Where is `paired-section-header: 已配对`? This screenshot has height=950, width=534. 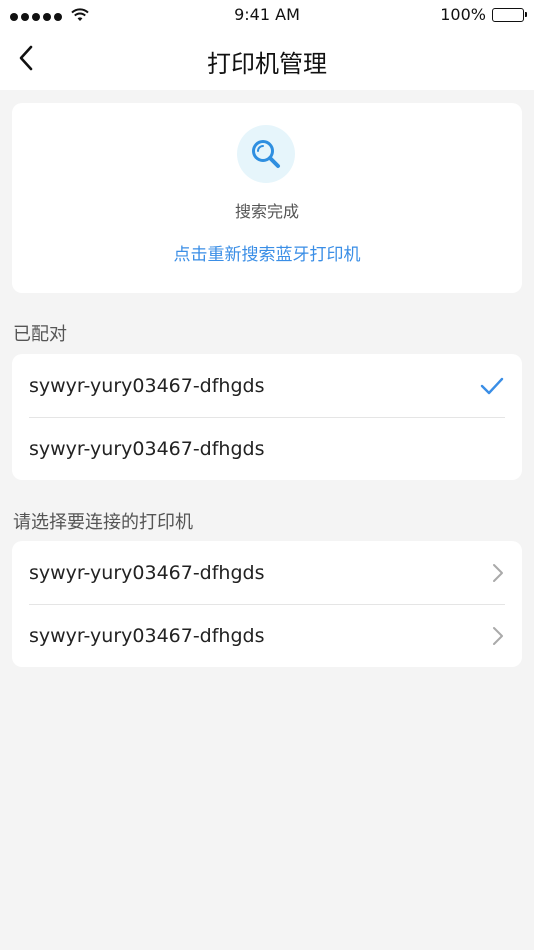
paired-section-header: 已配对 is located at coordinates (40, 334).